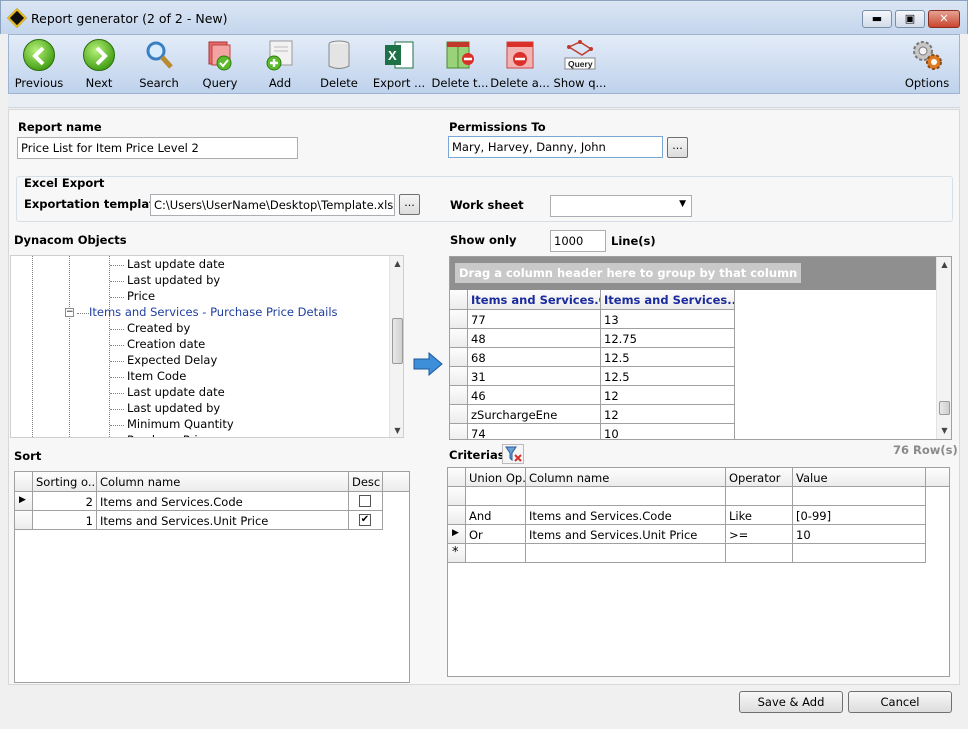 The width and height of the screenshot is (968, 729). What do you see at coordinates (223, 482) in the screenshot?
I see `sort-column-header: Column name` at bounding box center [223, 482].